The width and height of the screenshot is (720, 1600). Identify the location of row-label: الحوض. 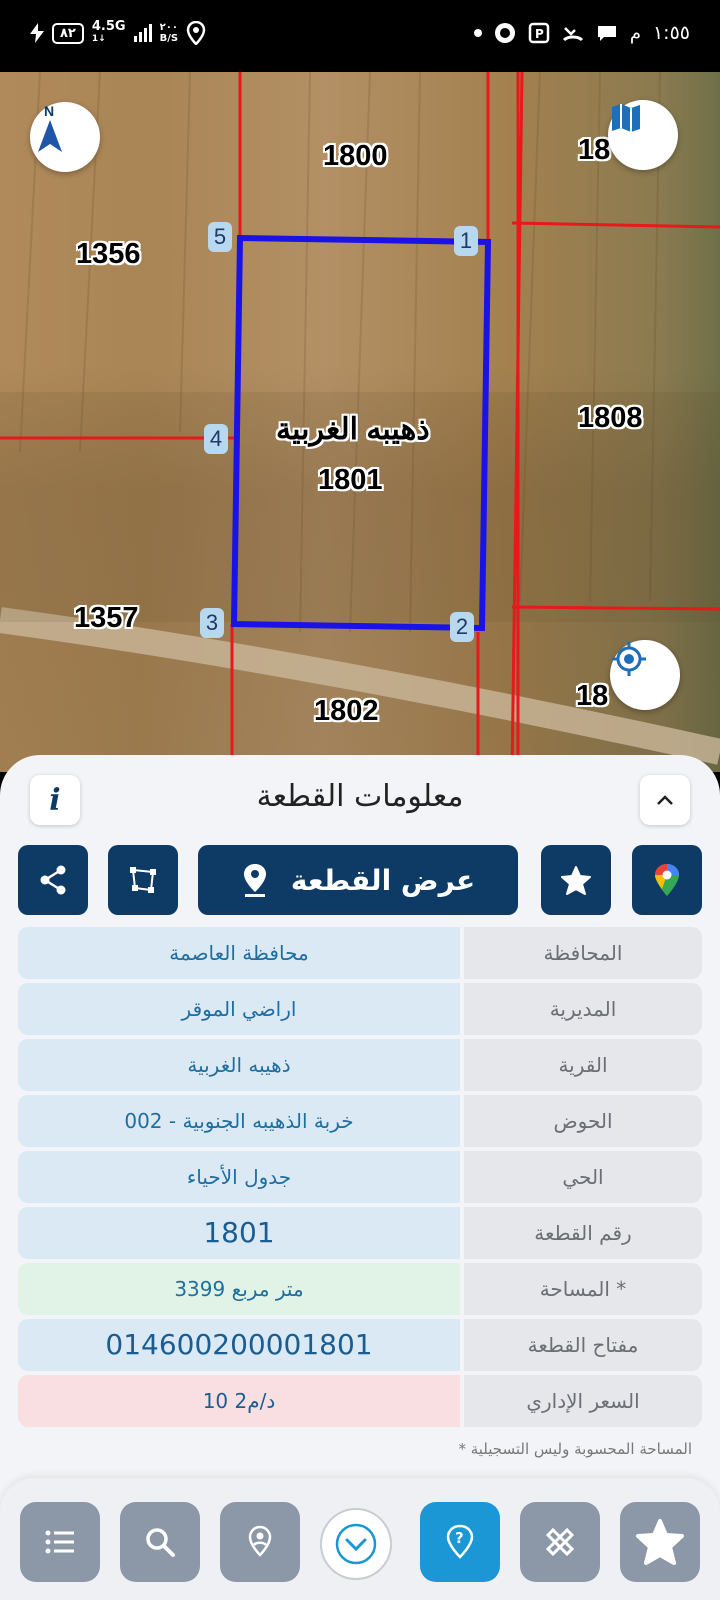
(583, 1121).